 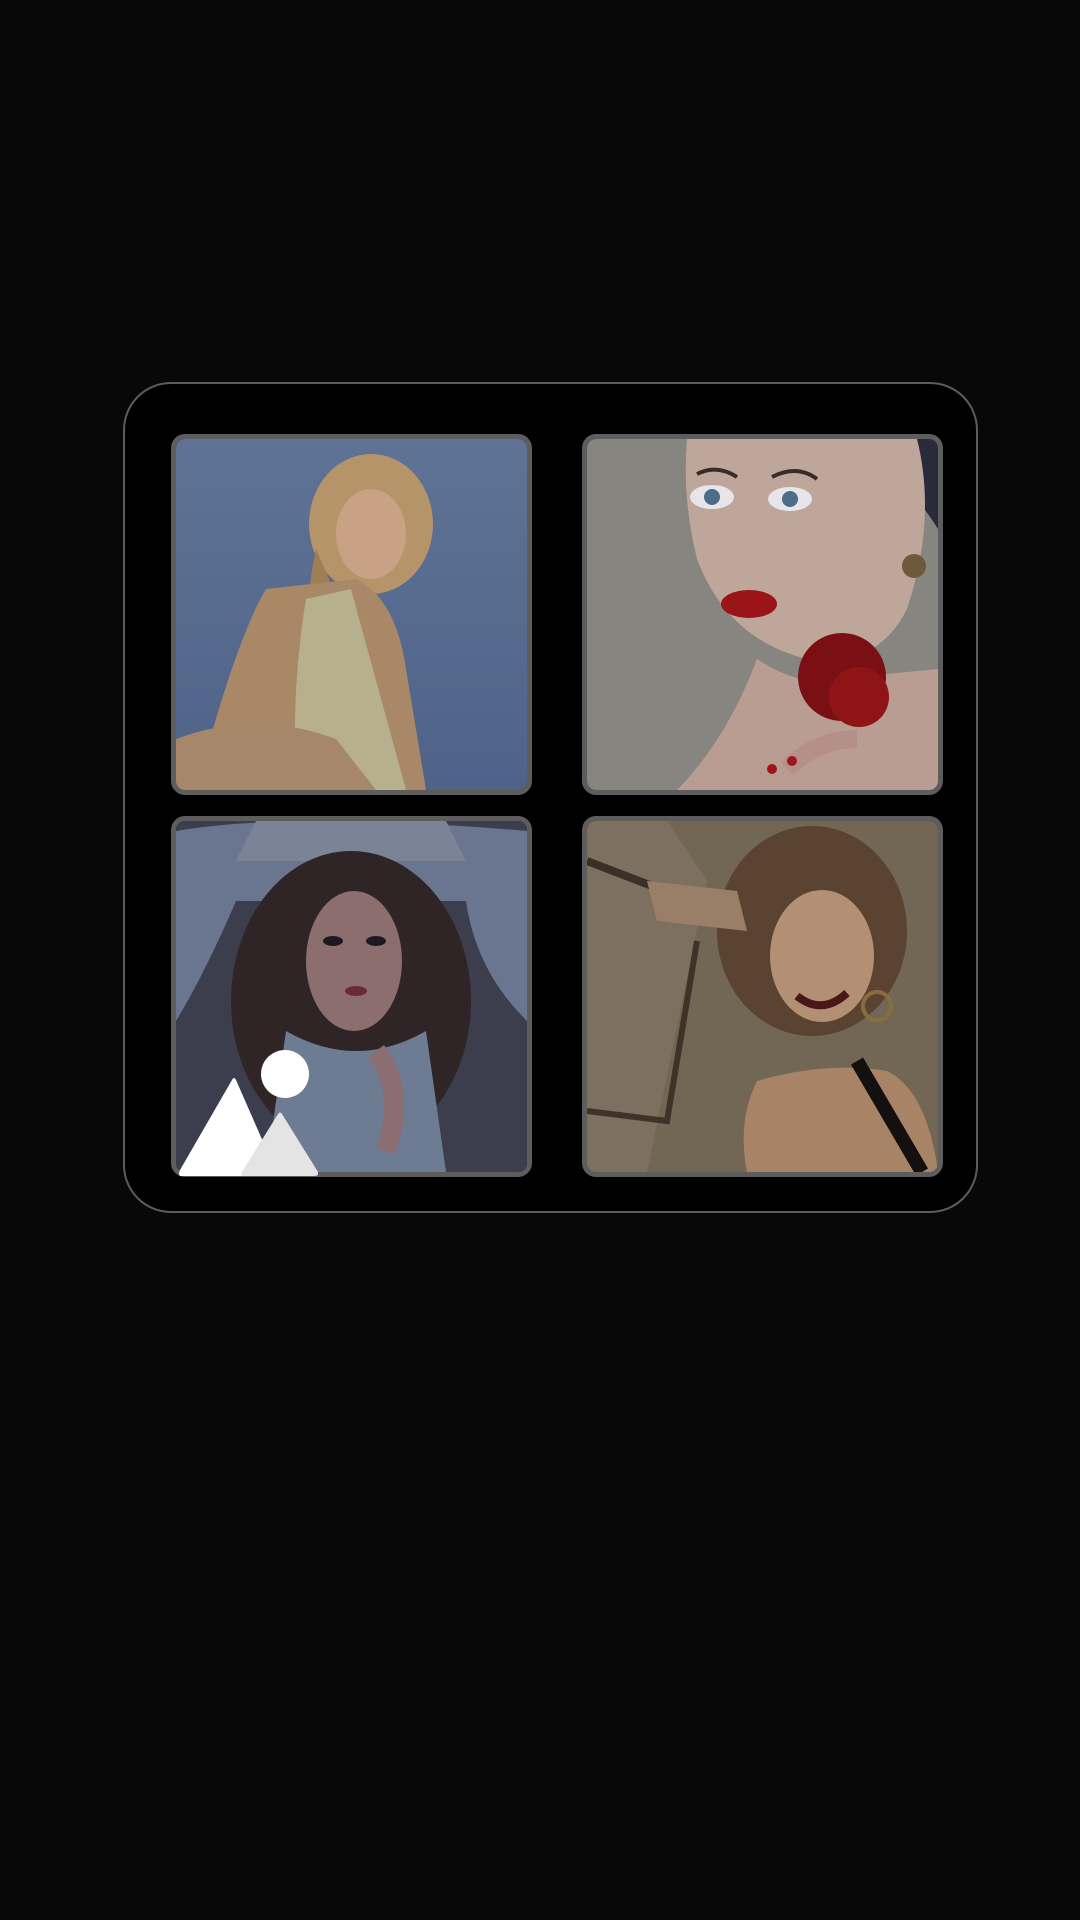 I want to click on portrait-photo-smiling-woman, so click(x=762, y=996).